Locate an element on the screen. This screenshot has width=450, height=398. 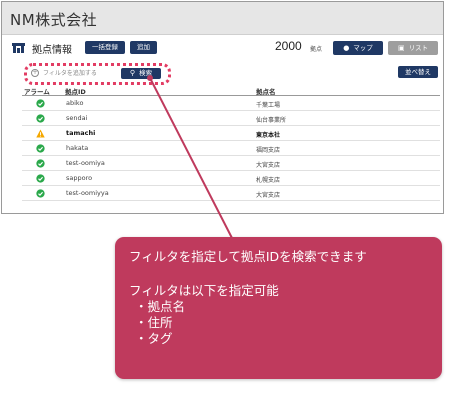
header-location-id: 拠点ID is located at coordinates (75, 92).